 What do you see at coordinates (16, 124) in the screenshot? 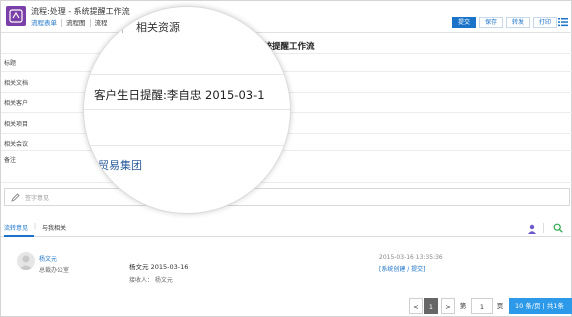
I see `field-label-projects: 相关项目` at bounding box center [16, 124].